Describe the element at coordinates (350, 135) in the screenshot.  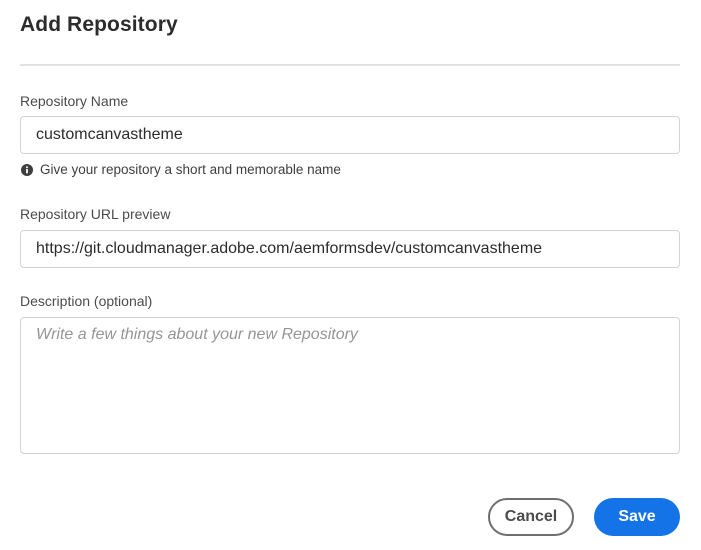
I see `repository-name-input` at that location.